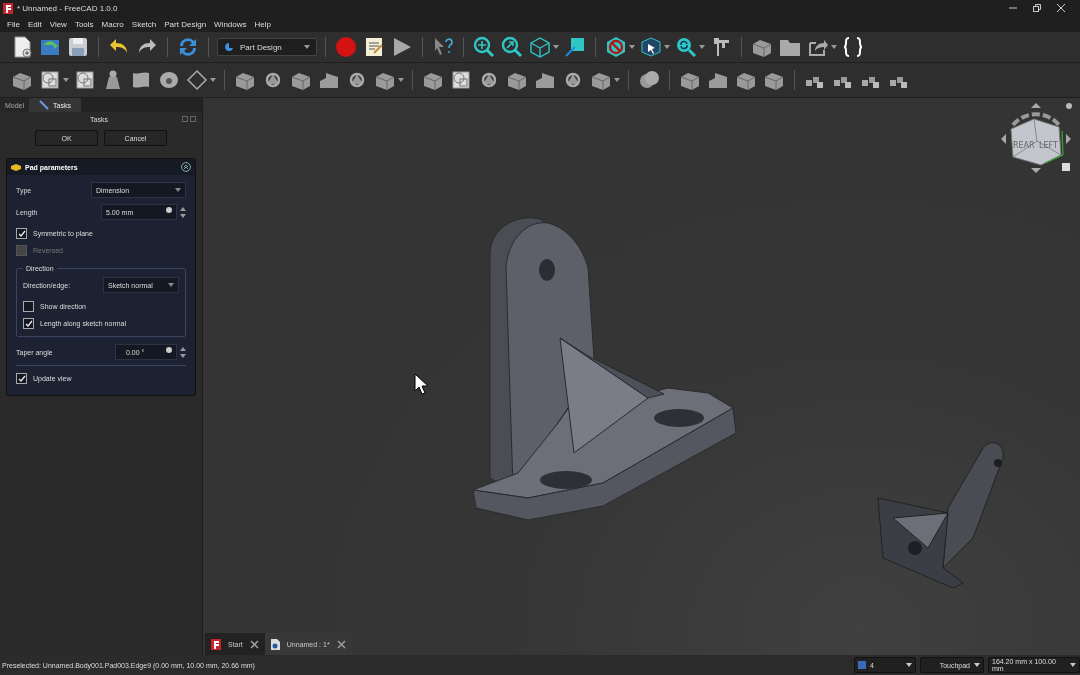 The width and height of the screenshot is (1080, 675). What do you see at coordinates (44, 105) in the screenshot?
I see `pencil-icon` at bounding box center [44, 105].